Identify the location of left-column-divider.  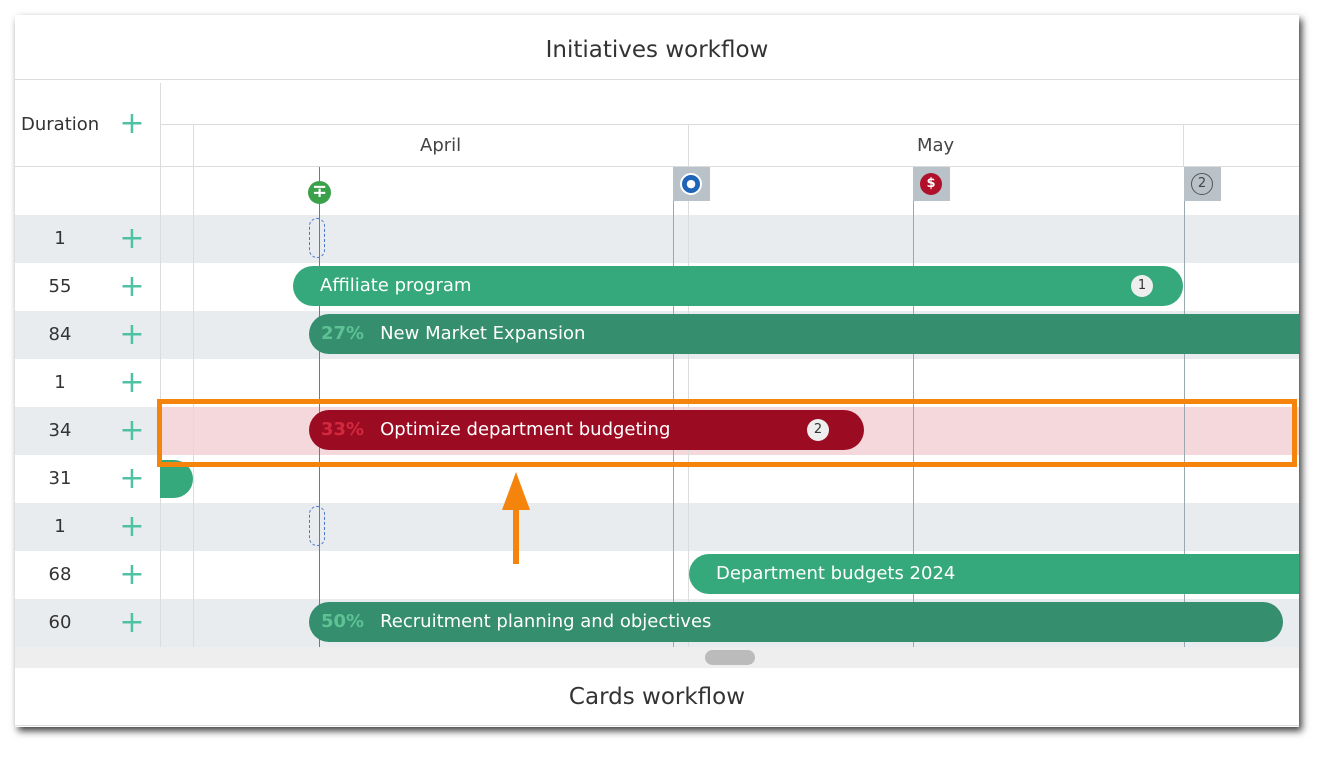
(160, 365).